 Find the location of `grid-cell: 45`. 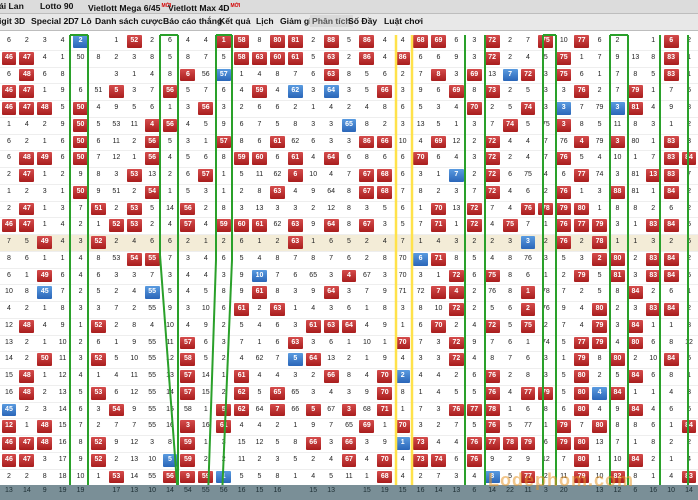

grid-cell: 45 is located at coordinates (45, 292).